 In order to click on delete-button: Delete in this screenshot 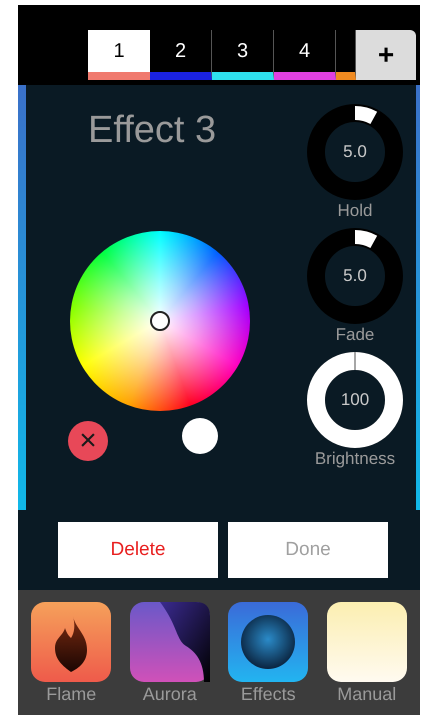, I will do `click(138, 550)`.